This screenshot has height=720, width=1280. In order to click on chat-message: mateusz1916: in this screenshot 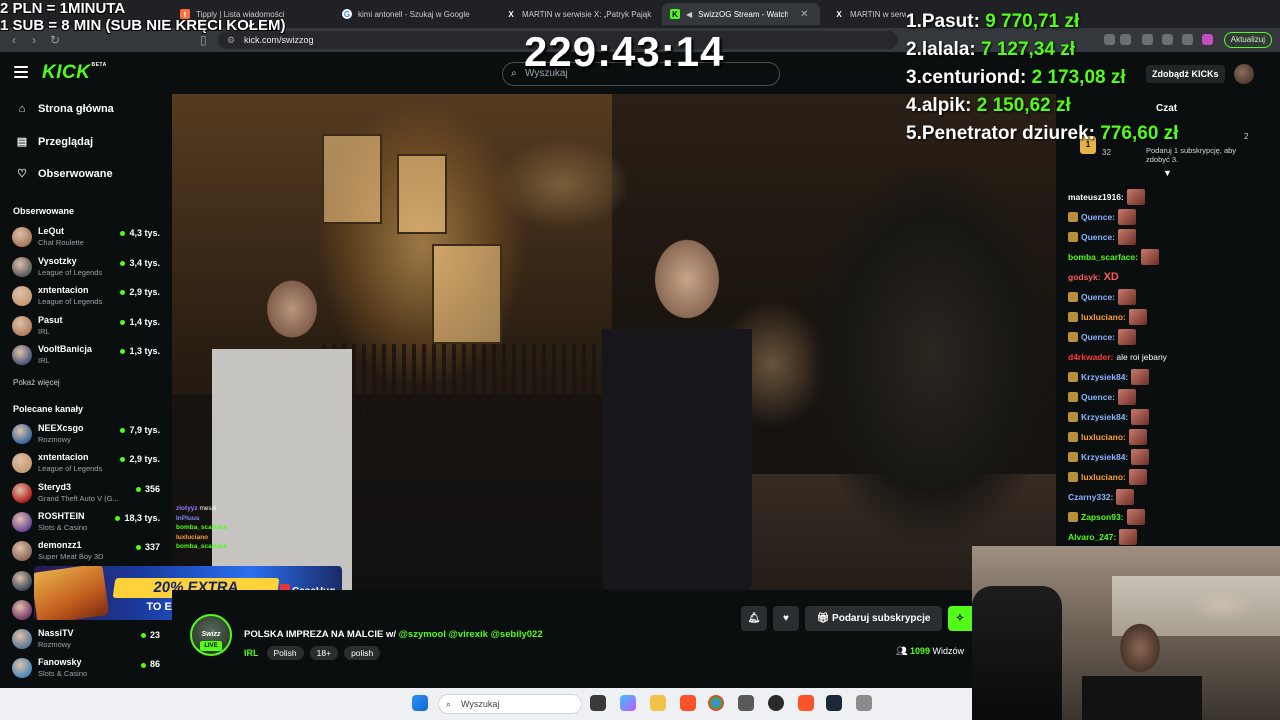, I will do `click(1106, 197)`.